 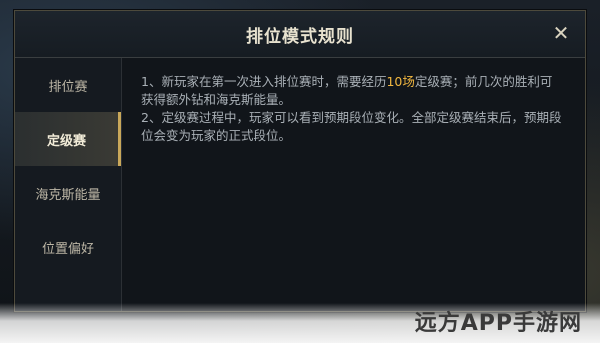 I want to click on close-icon: ✕, so click(x=561, y=33).